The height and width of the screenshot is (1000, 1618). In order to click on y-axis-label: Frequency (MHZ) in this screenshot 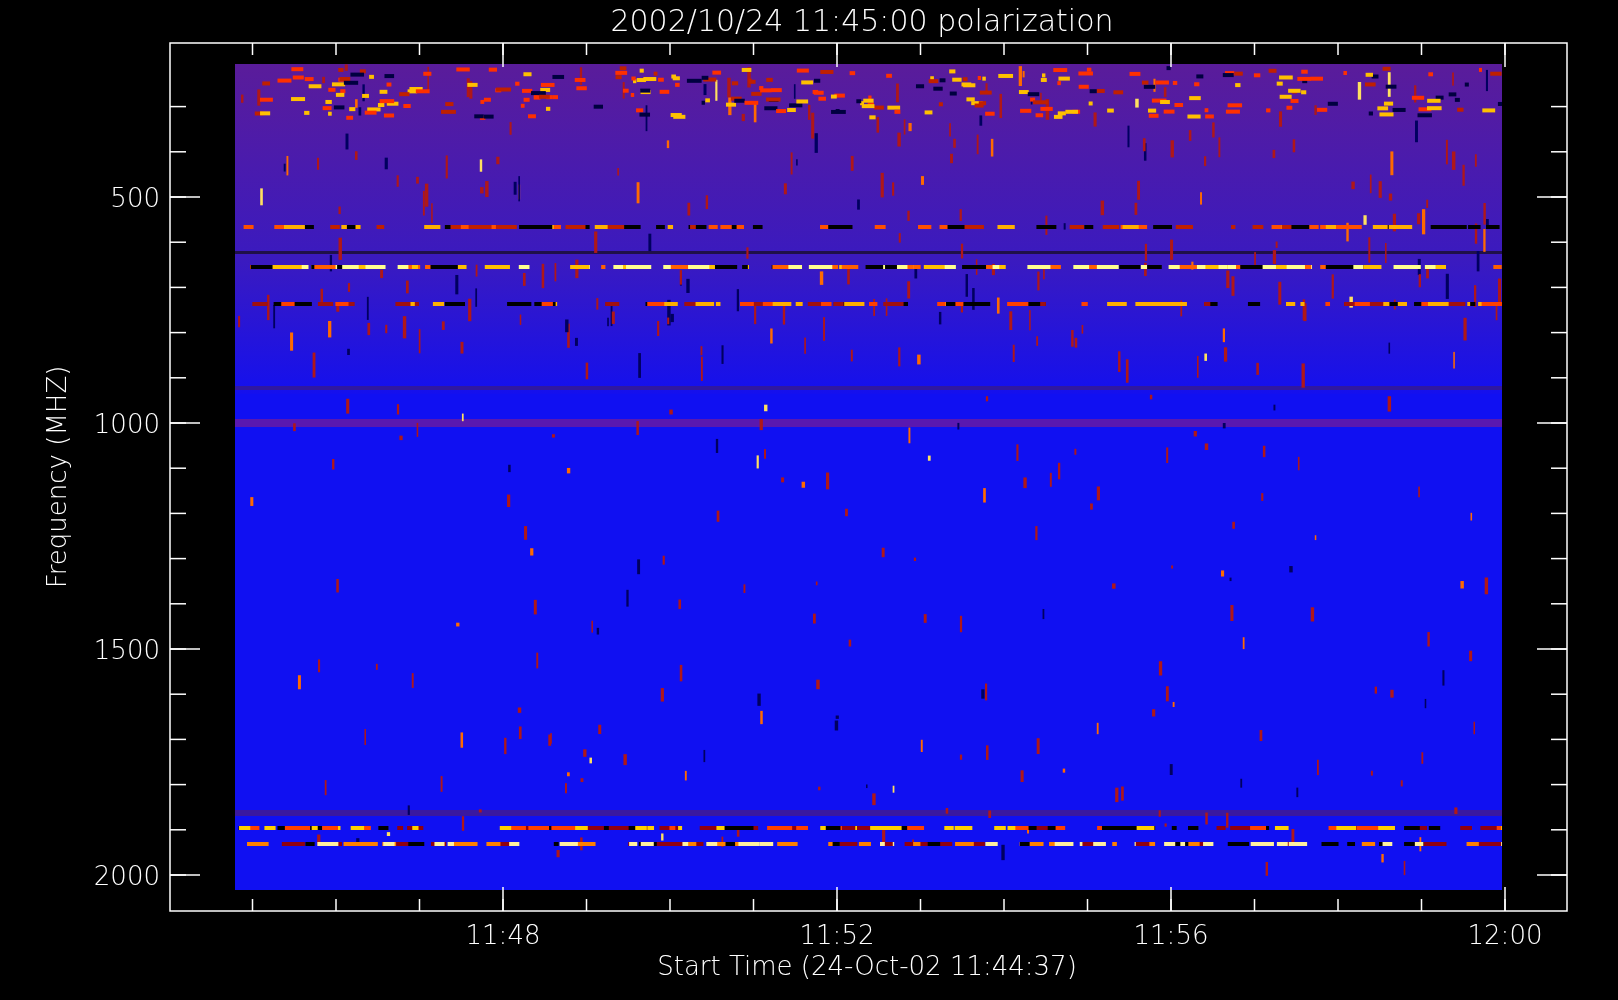, I will do `click(57, 477)`.